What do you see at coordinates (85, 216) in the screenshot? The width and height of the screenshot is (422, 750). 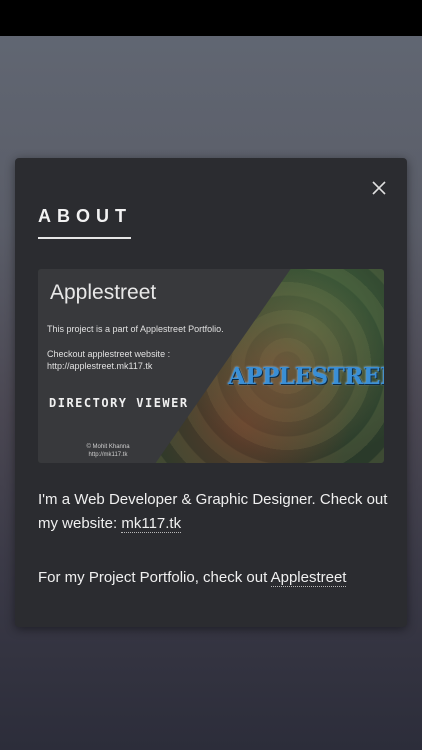 I see `about-title: ABOUT` at bounding box center [85, 216].